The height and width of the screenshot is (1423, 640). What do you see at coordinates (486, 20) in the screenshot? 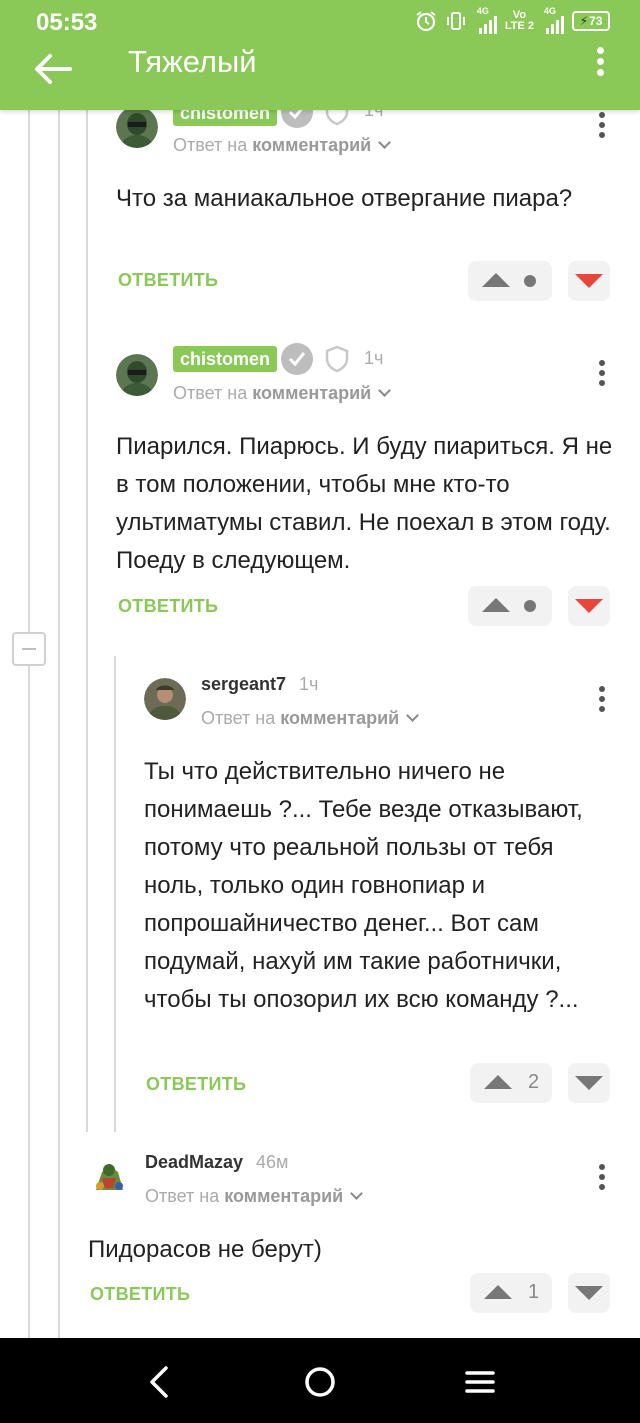
I see `signal-1-icon: 4G` at bounding box center [486, 20].